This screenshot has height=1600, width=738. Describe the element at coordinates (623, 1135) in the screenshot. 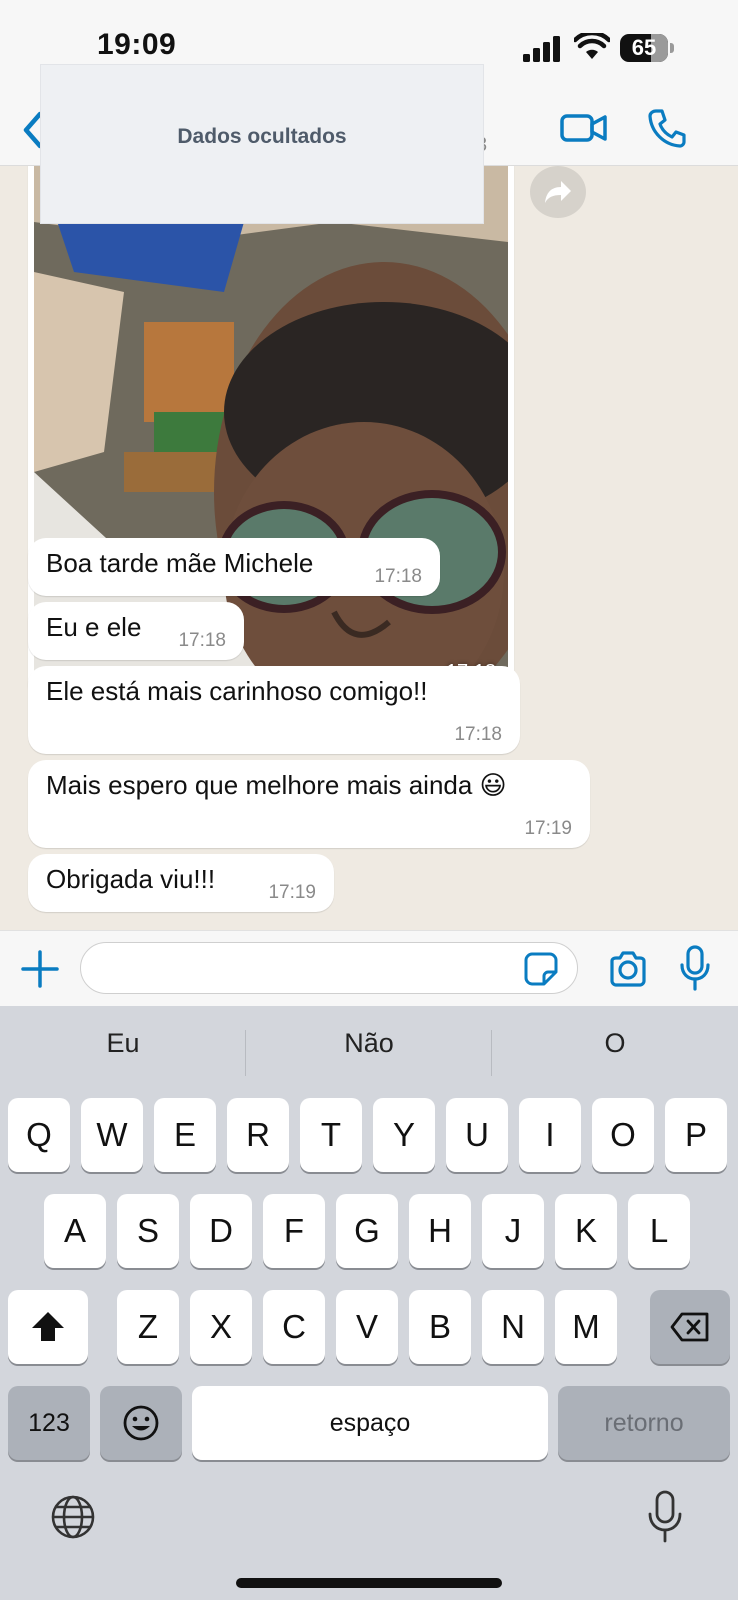

I see `key-o: O` at that location.